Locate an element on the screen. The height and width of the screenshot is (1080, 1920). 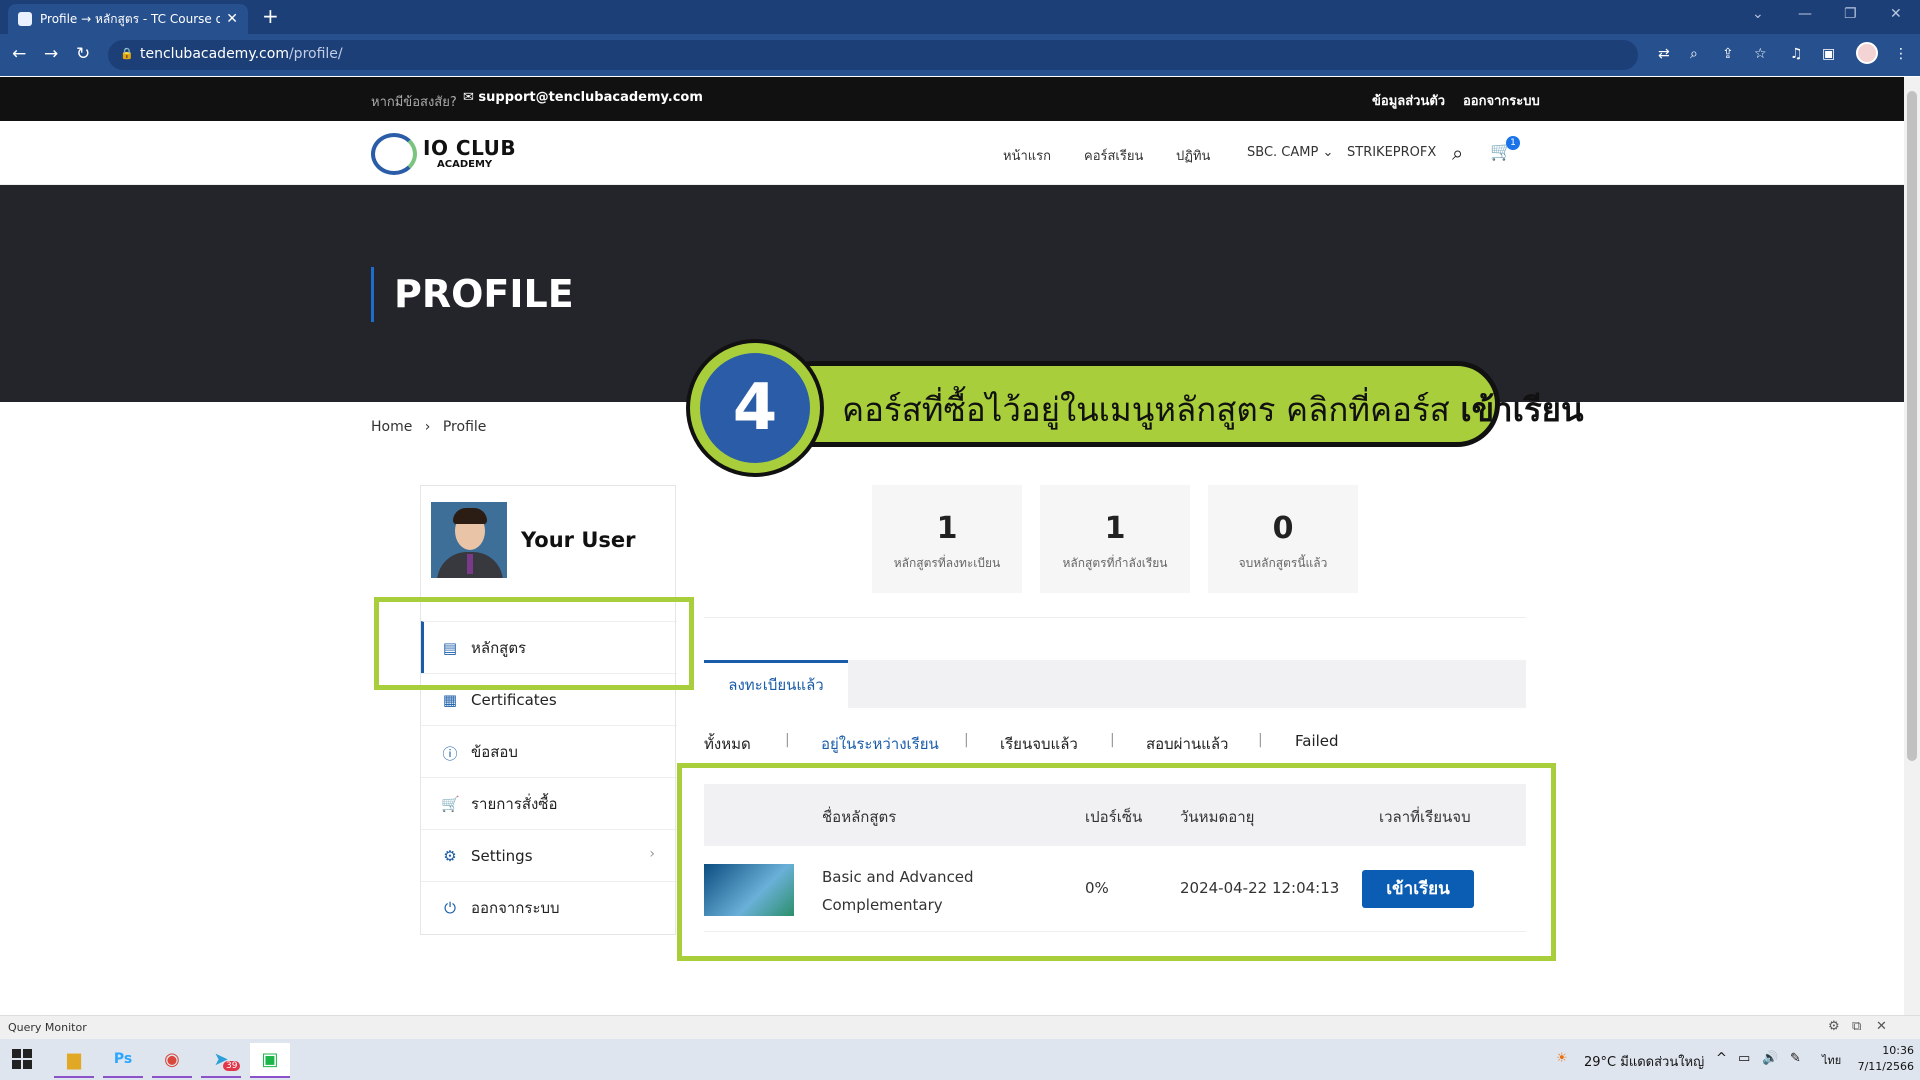
sidebar-item-label: Settings is located at coordinates (502, 855).